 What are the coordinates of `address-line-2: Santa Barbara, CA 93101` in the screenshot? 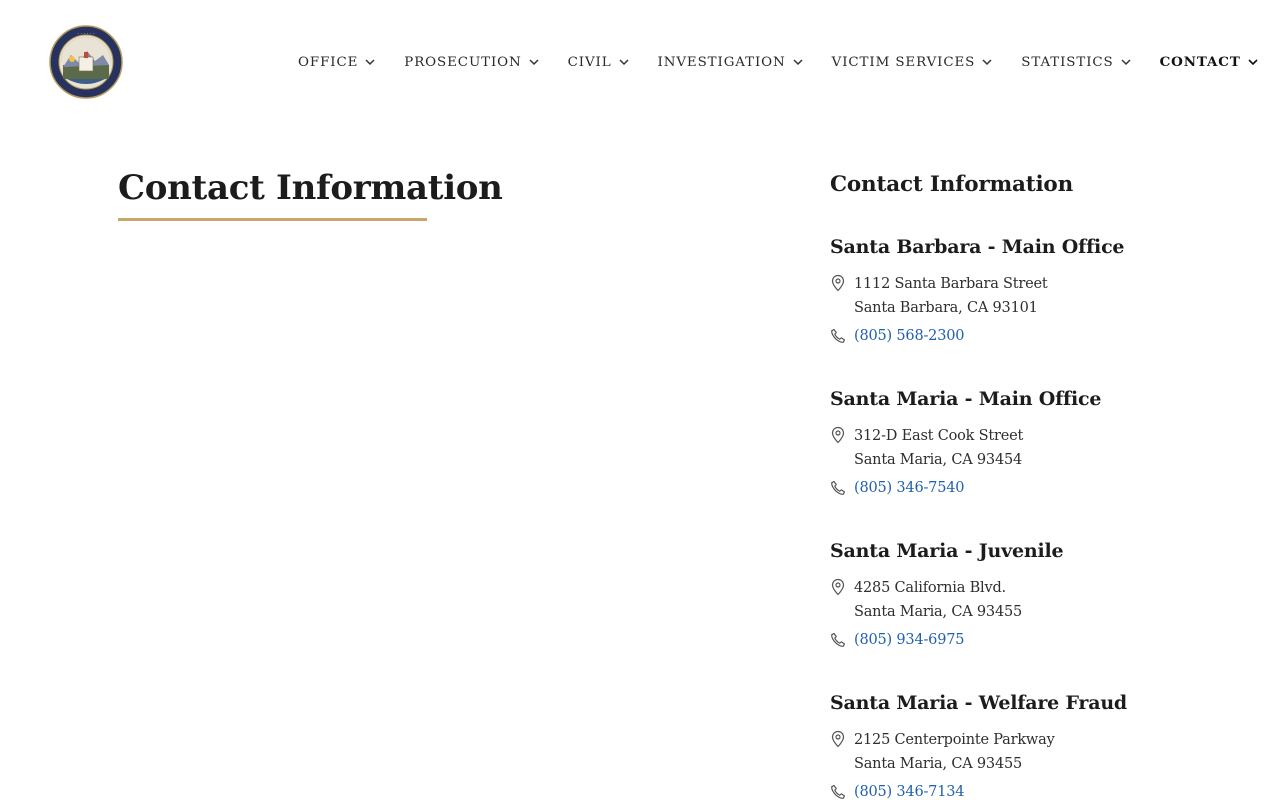 It's located at (946, 308).